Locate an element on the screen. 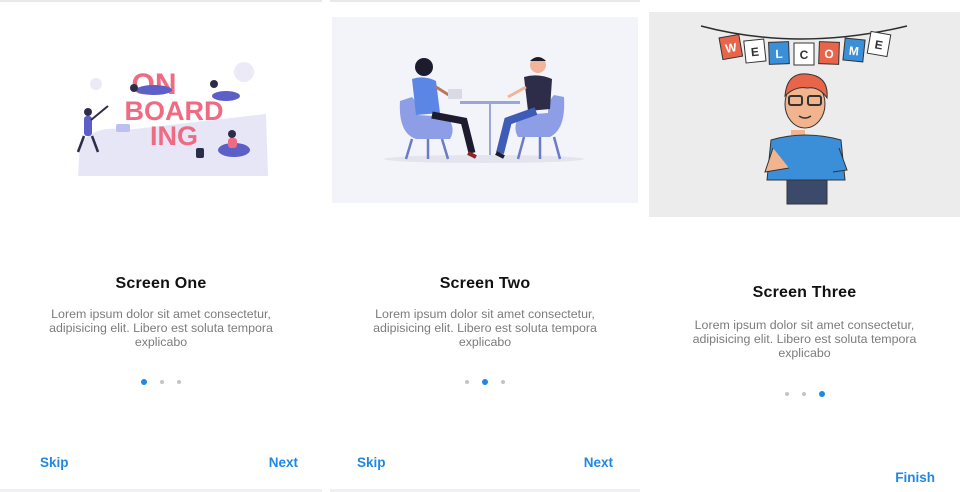 The height and width of the screenshot is (492, 960). banner-letter-3: L is located at coordinates (779, 54).